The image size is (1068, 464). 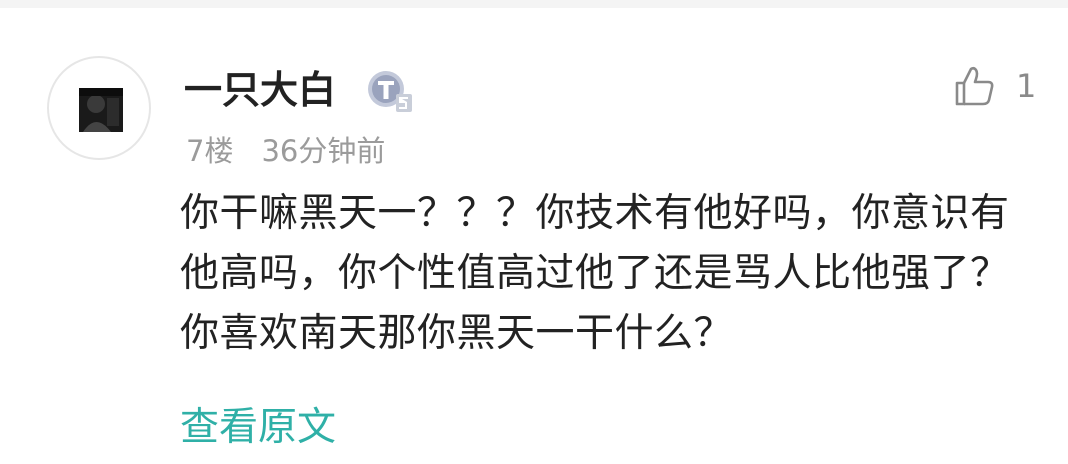 What do you see at coordinates (534, 4) in the screenshot?
I see `top-divider` at bounding box center [534, 4].